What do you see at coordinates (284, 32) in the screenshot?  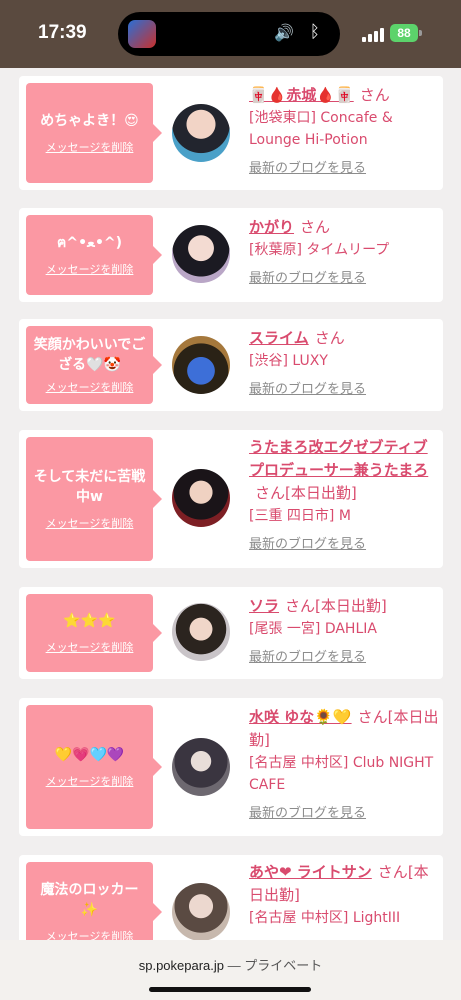 I see `speaker-icon: 🔊` at bounding box center [284, 32].